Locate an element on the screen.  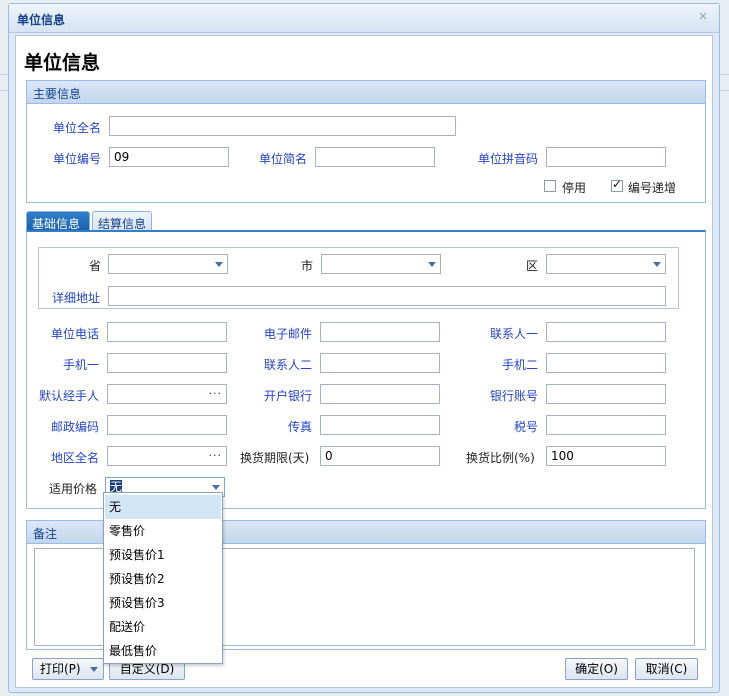
dropdown-option: 配送价 is located at coordinates (163, 627).